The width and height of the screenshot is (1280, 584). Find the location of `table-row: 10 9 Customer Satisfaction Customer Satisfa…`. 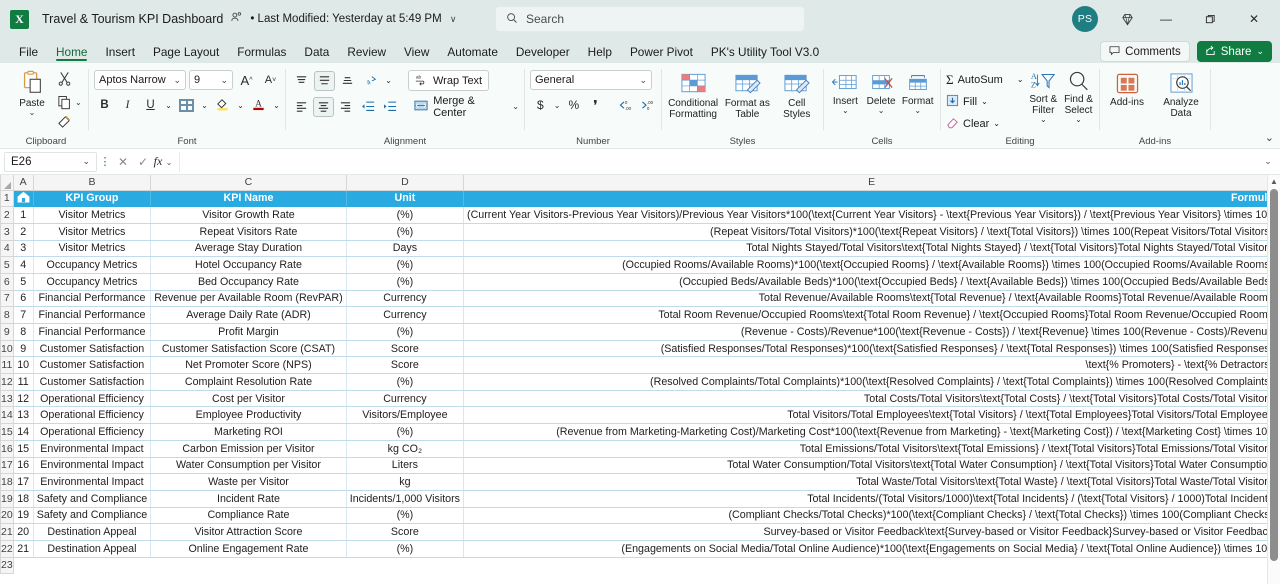

table-row: 10 9 Customer Satisfaction Customer Satisfa… is located at coordinates (640, 348).